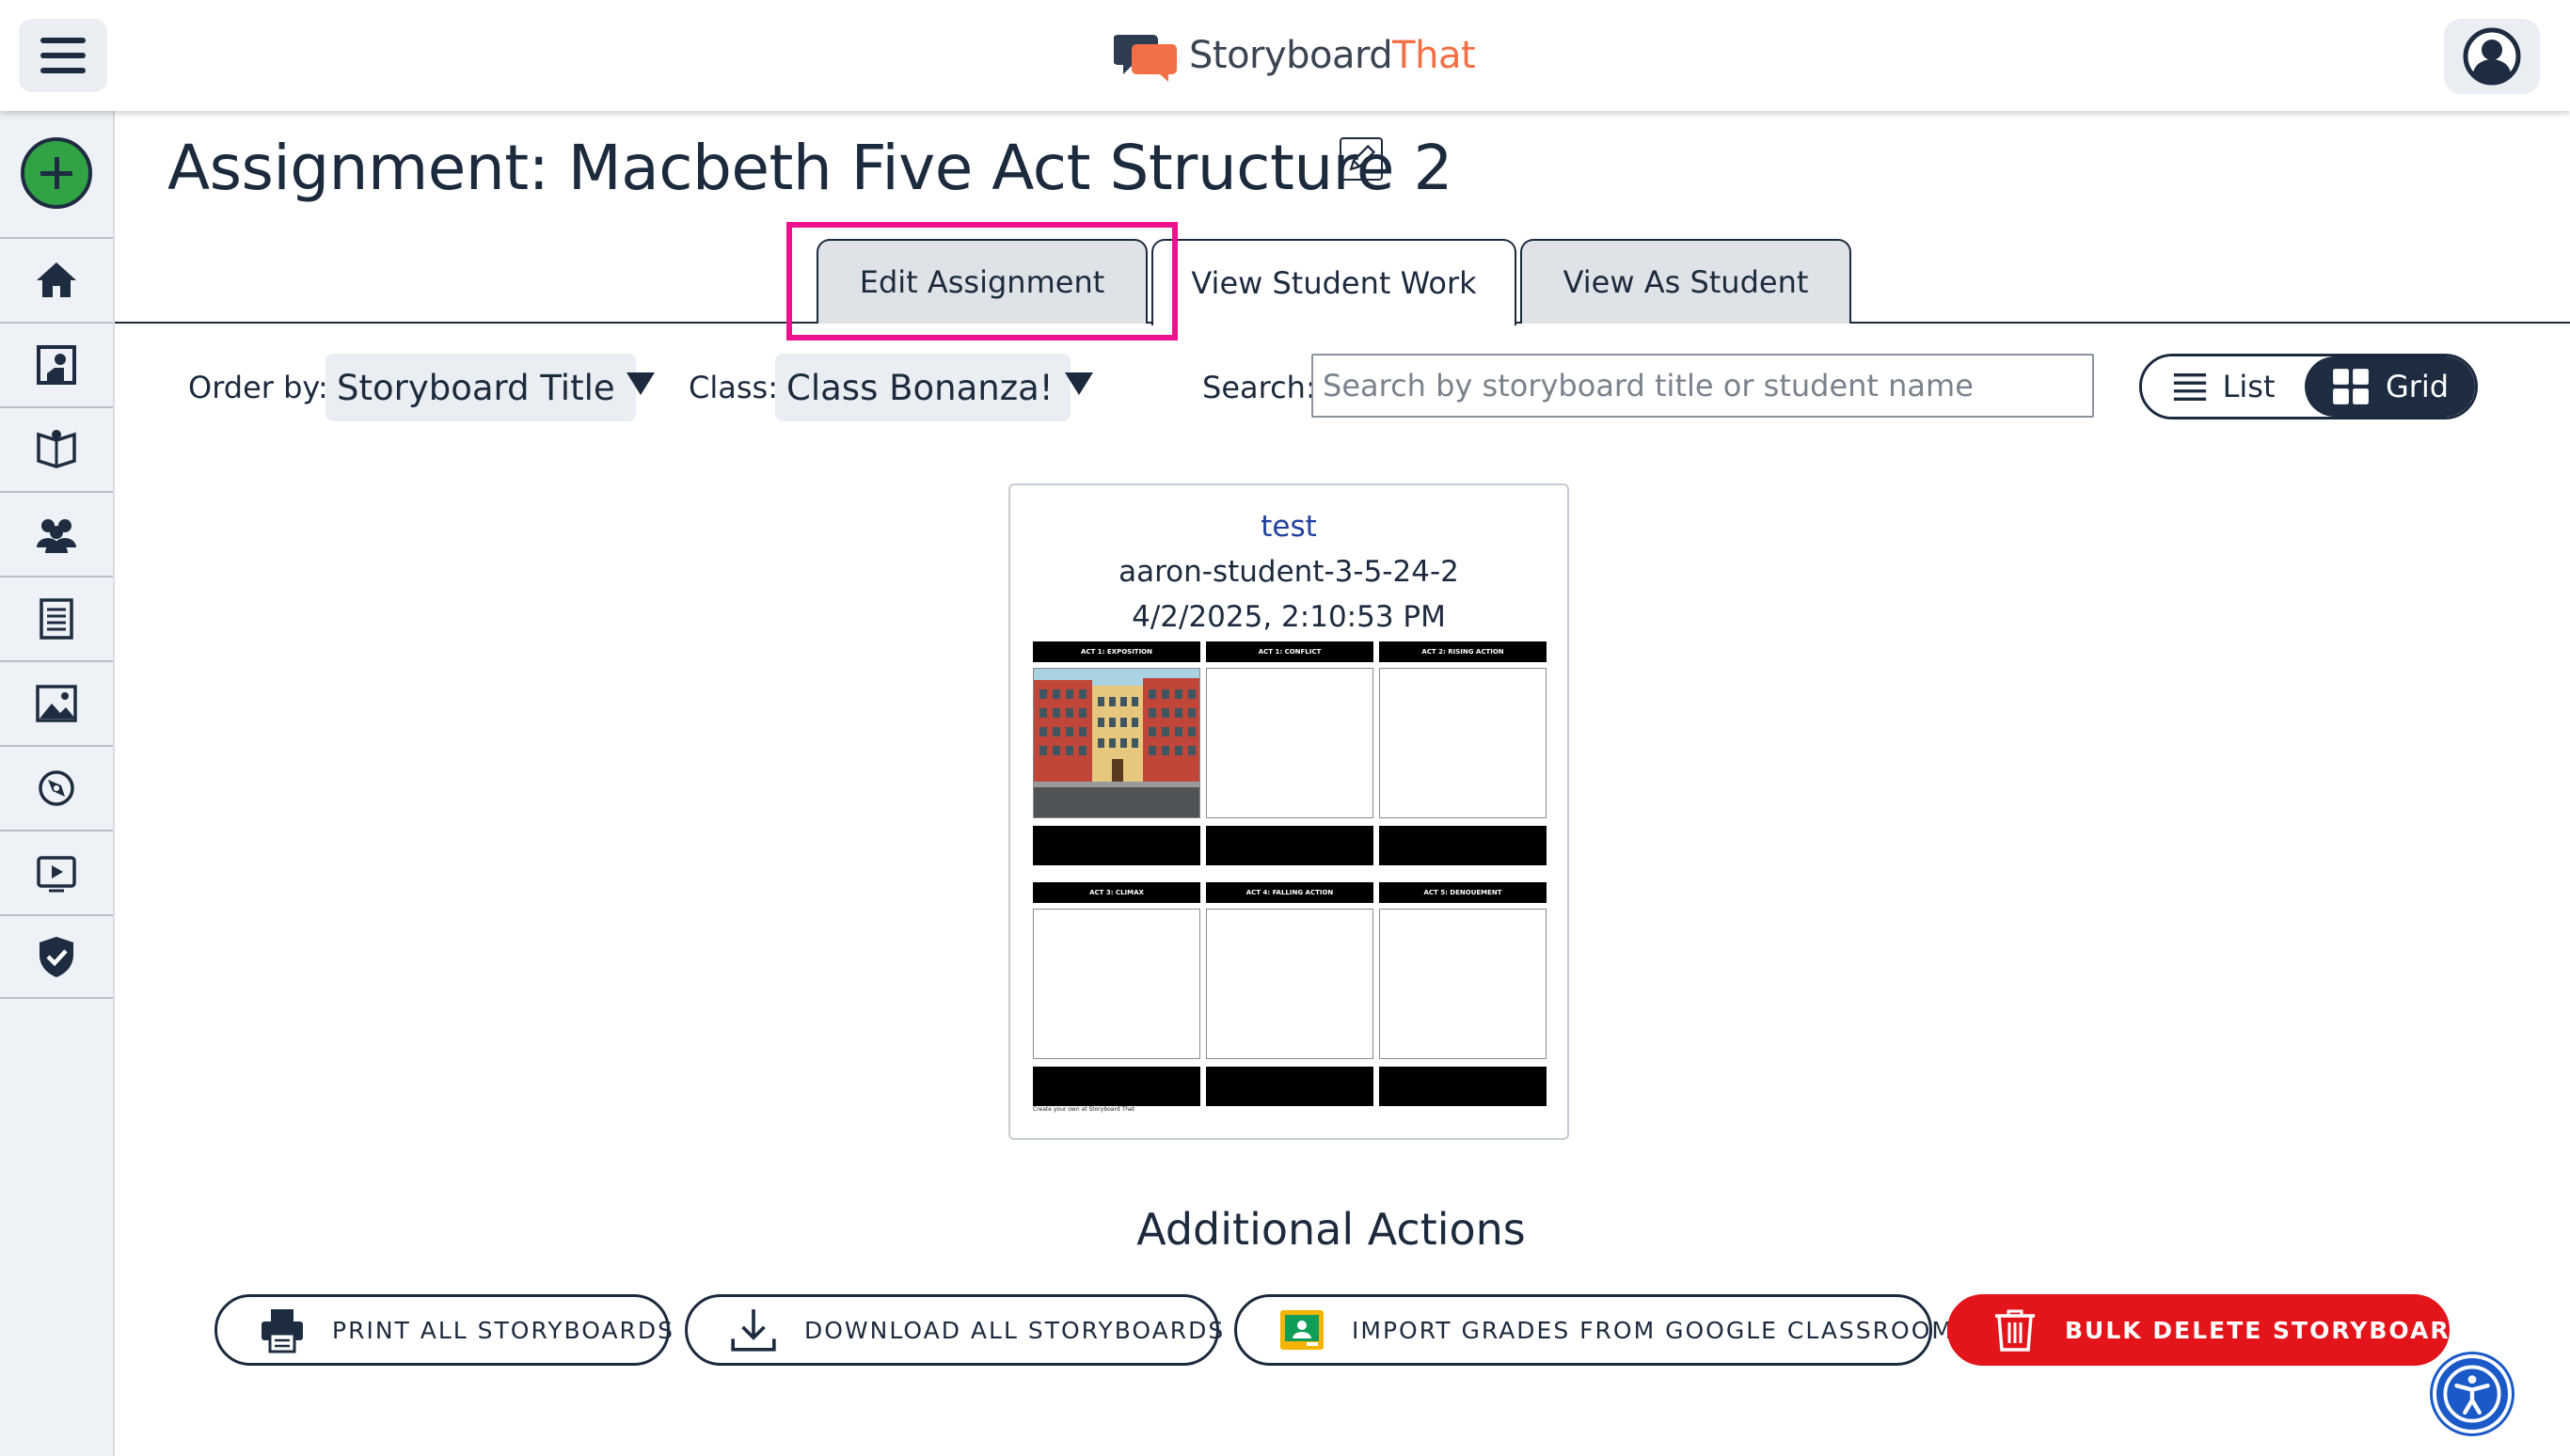 Image resolution: width=2570 pixels, height=1456 pixels. Describe the element at coordinates (1289, 651) in the screenshot. I see `cell-heading: ACT 1: CONFLICT` at that location.